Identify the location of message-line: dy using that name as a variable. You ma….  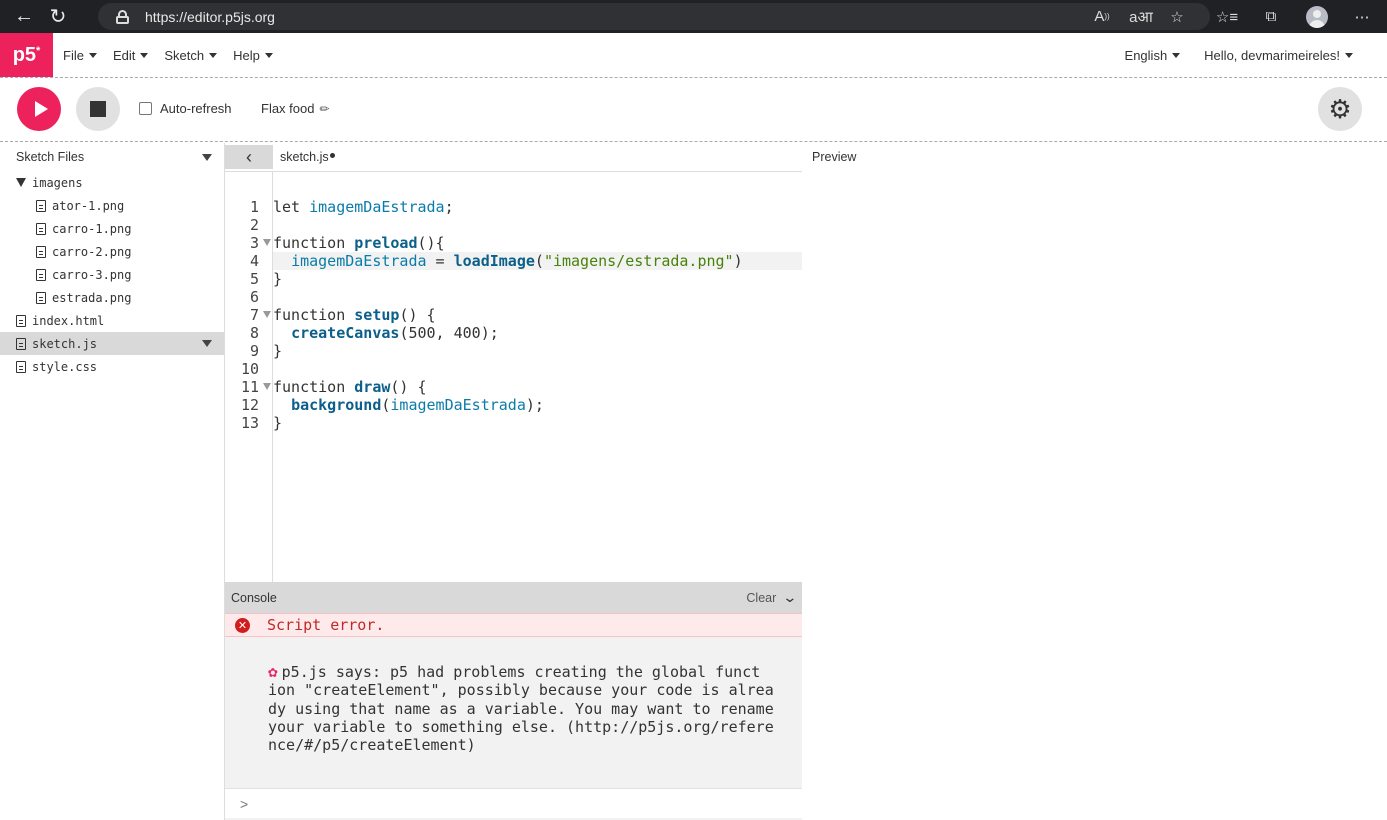
(521, 708).